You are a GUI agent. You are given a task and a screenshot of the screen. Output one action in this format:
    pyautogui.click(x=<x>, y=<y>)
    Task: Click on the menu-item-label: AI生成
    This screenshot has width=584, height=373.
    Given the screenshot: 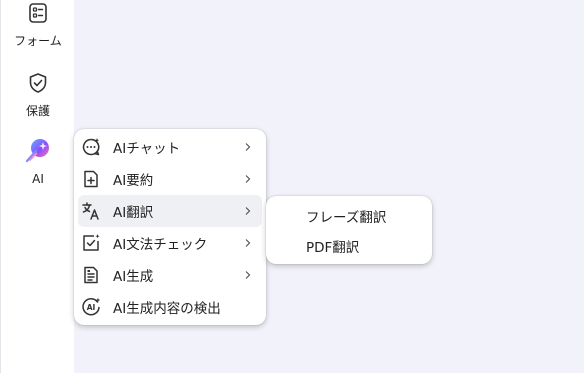 What is the action you would take?
    pyautogui.click(x=133, y=277)
    